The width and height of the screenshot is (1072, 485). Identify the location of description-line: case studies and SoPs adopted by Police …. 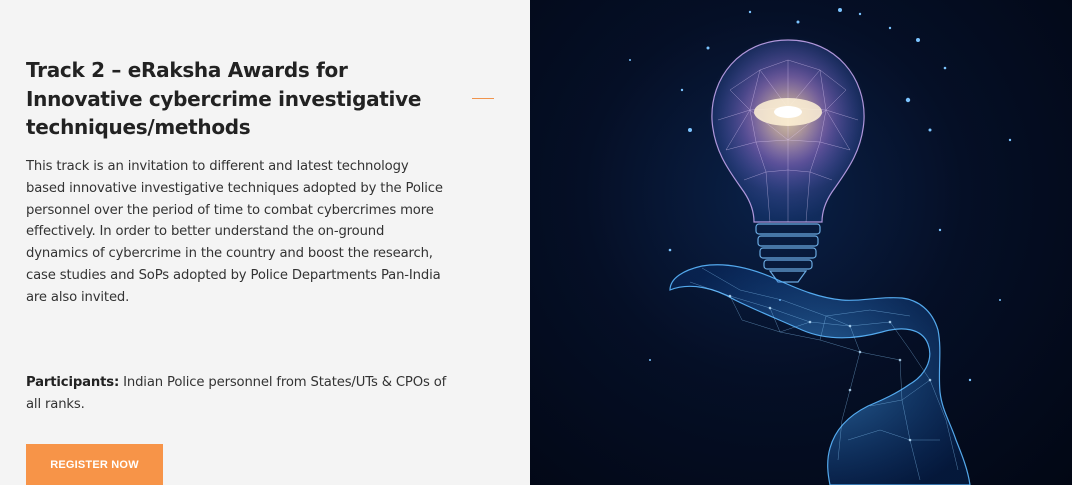
(233, 275).